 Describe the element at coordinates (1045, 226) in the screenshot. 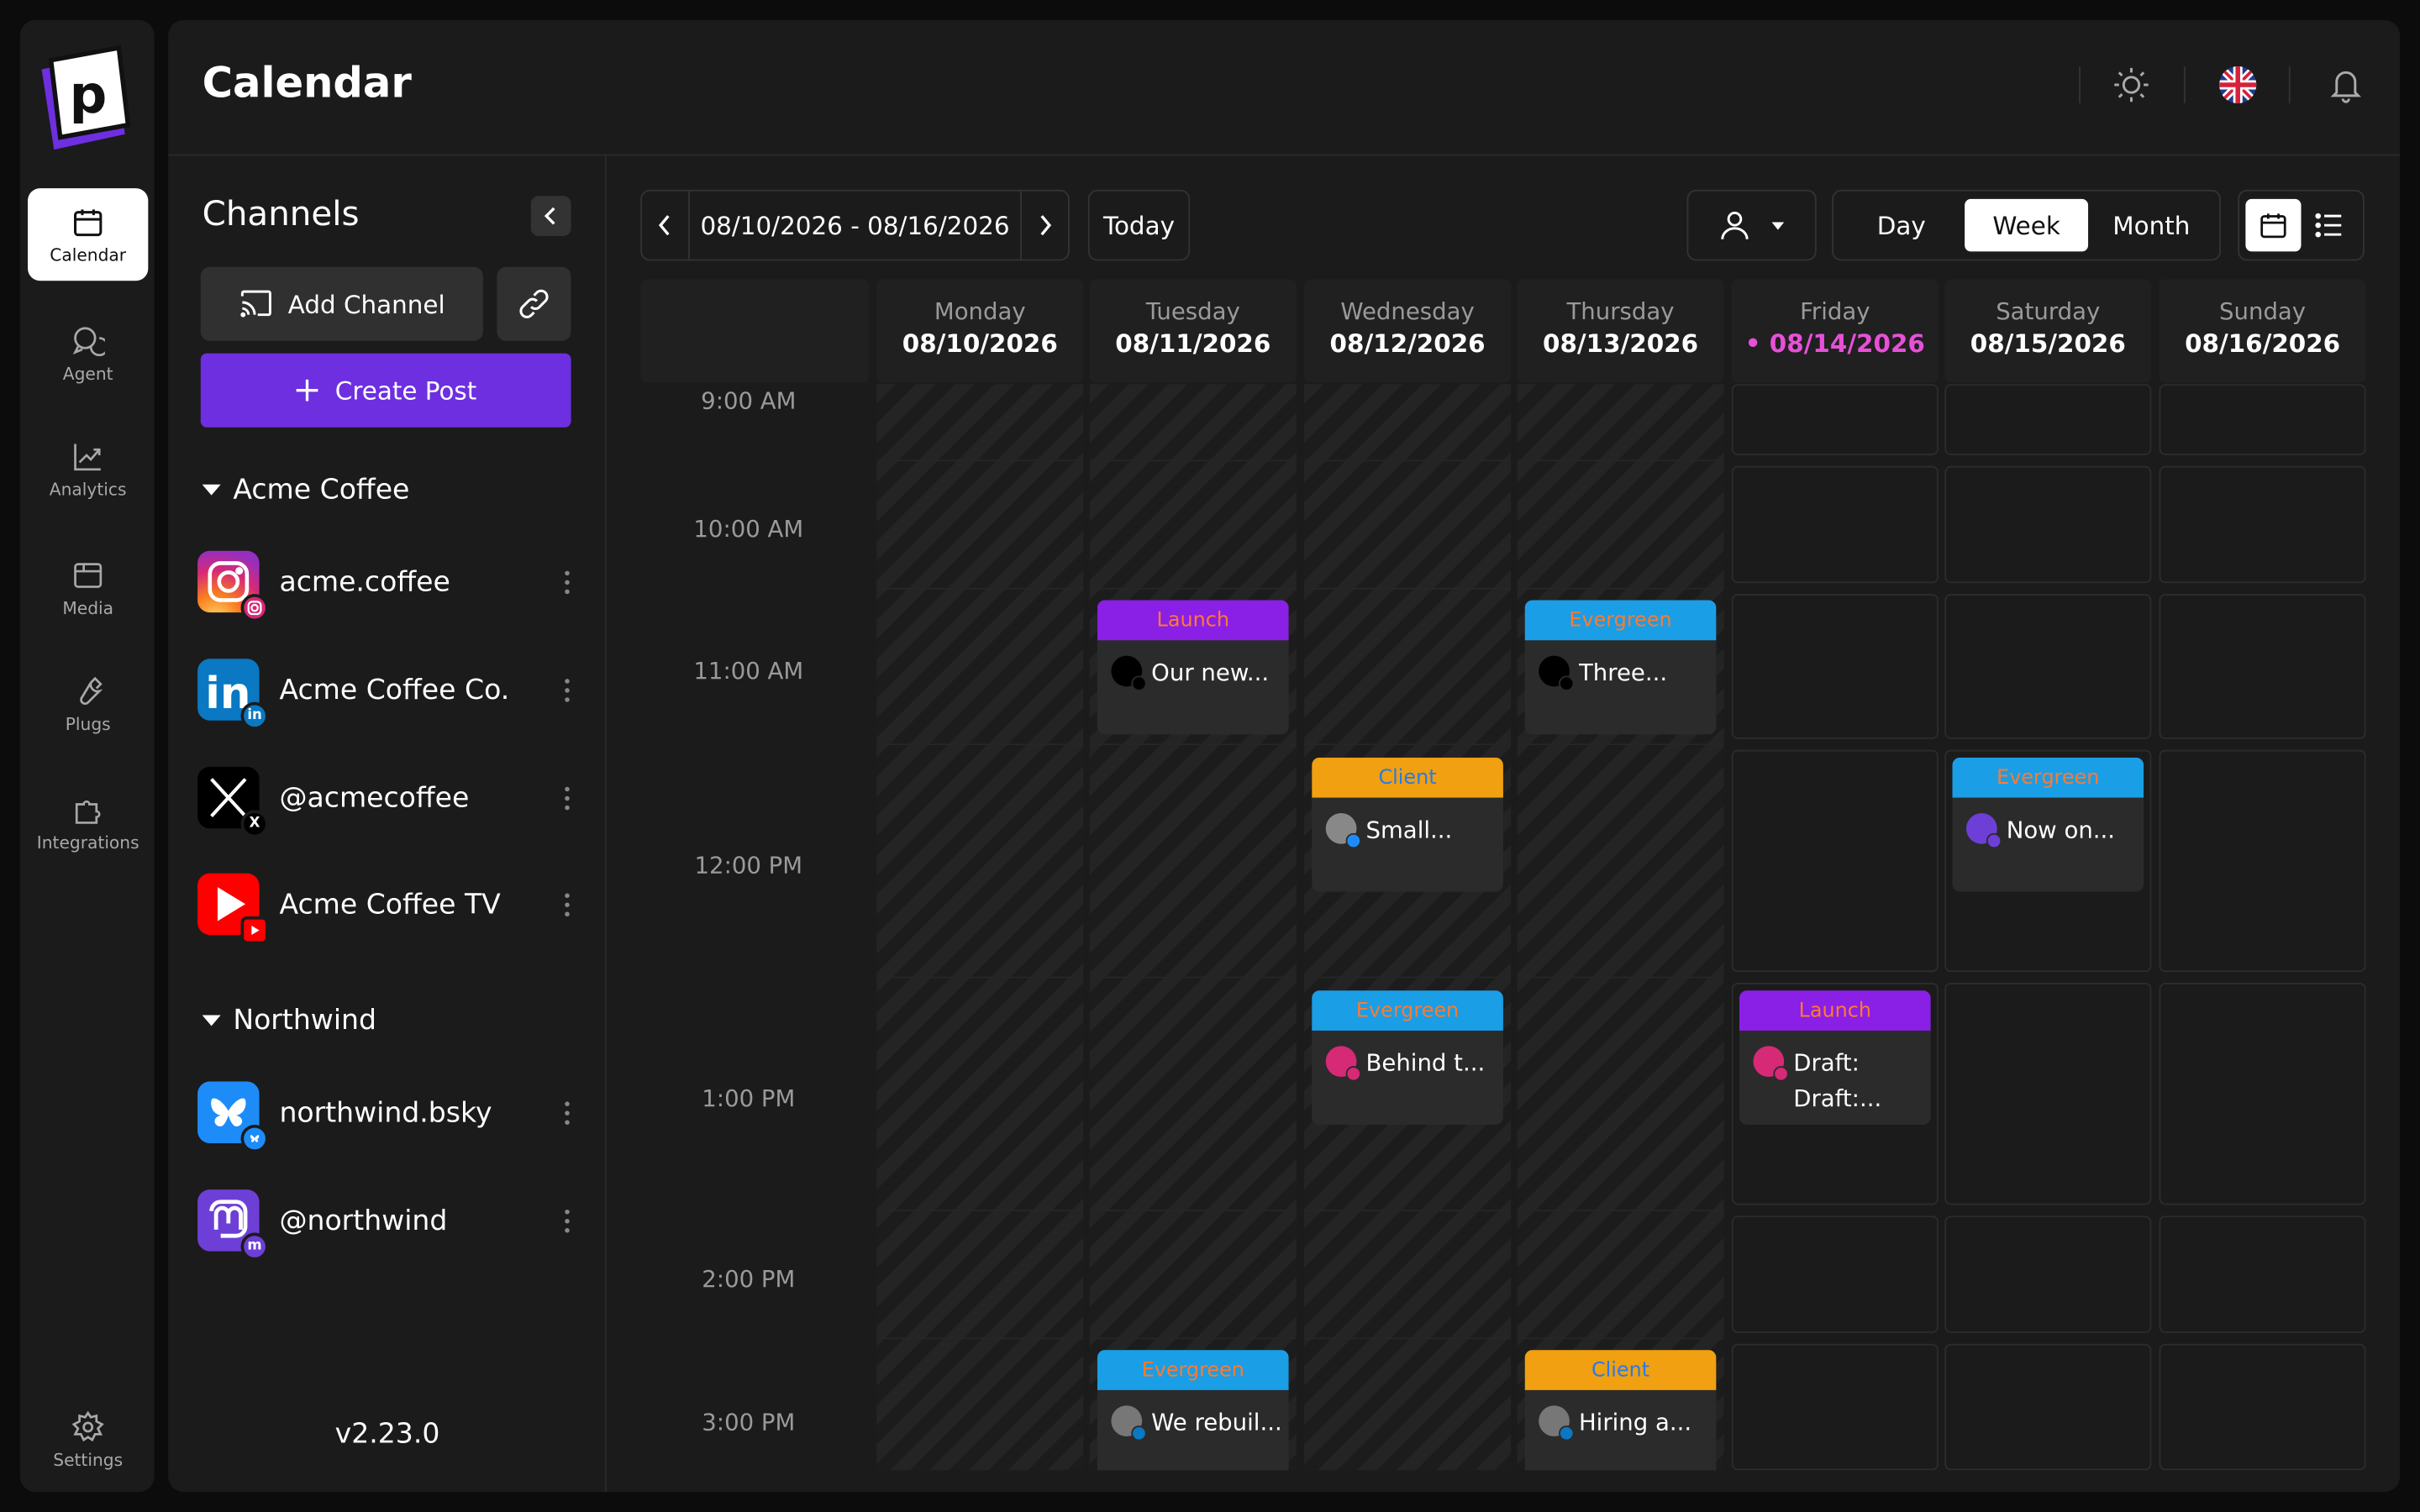

I see `next-week-button` at that location.